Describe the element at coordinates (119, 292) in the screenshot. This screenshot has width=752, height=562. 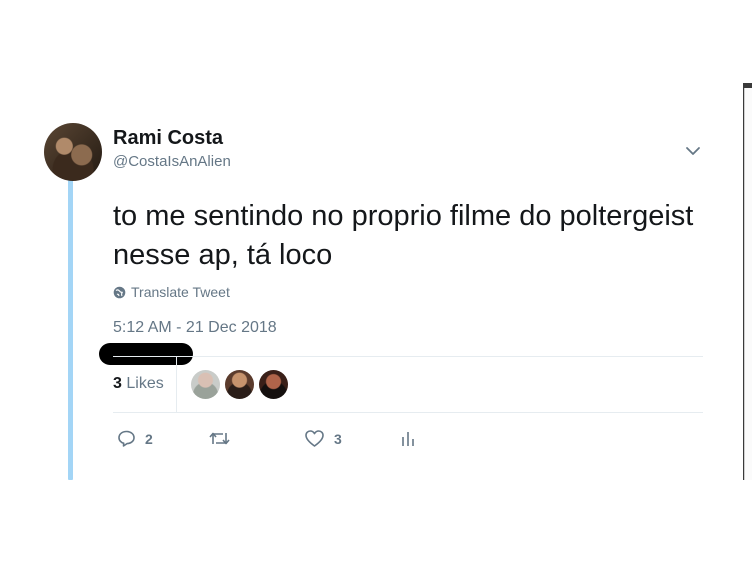
I see `globe-icon` at that location.